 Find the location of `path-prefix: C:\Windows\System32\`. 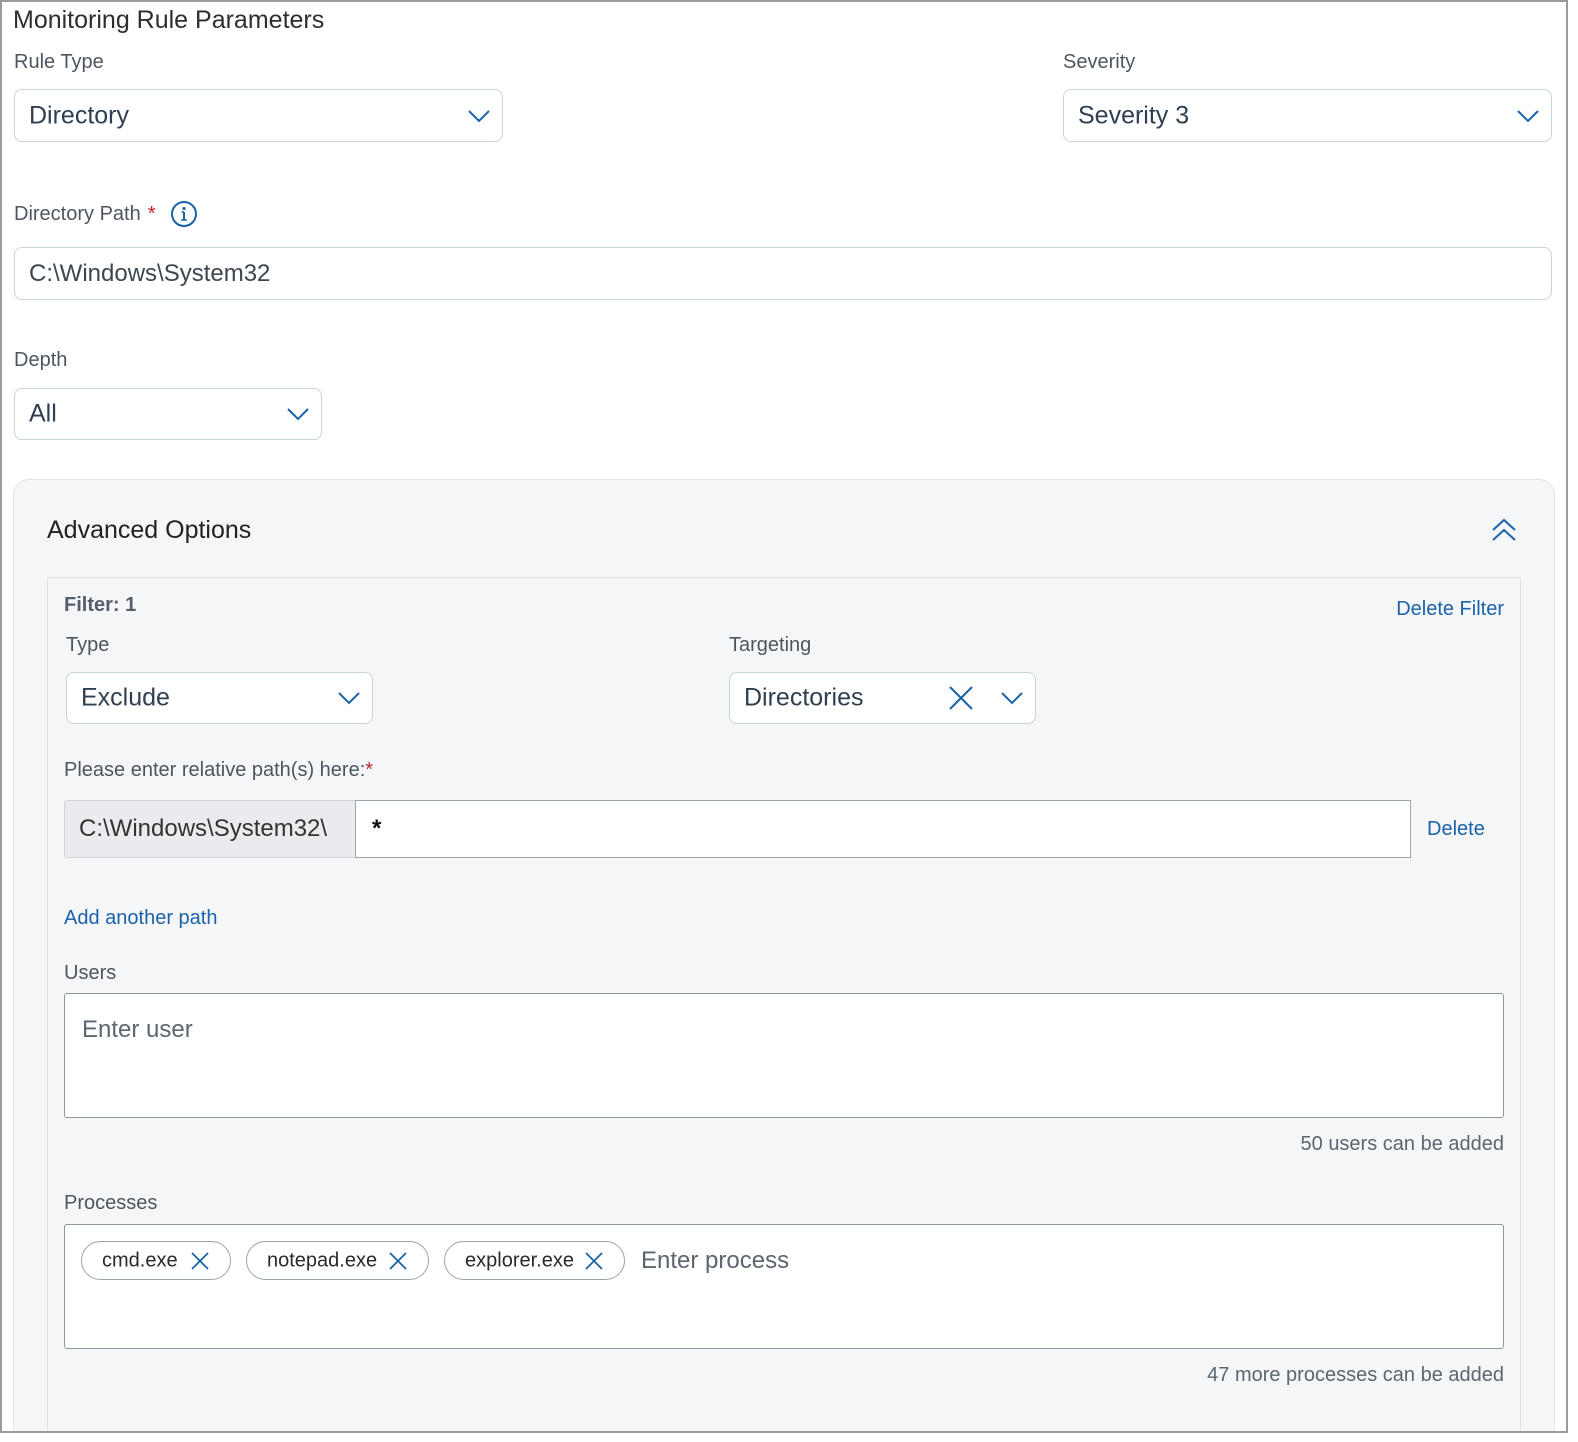

path-prefix: C:\Windows\System32\ is located at coordinates (209, 829).